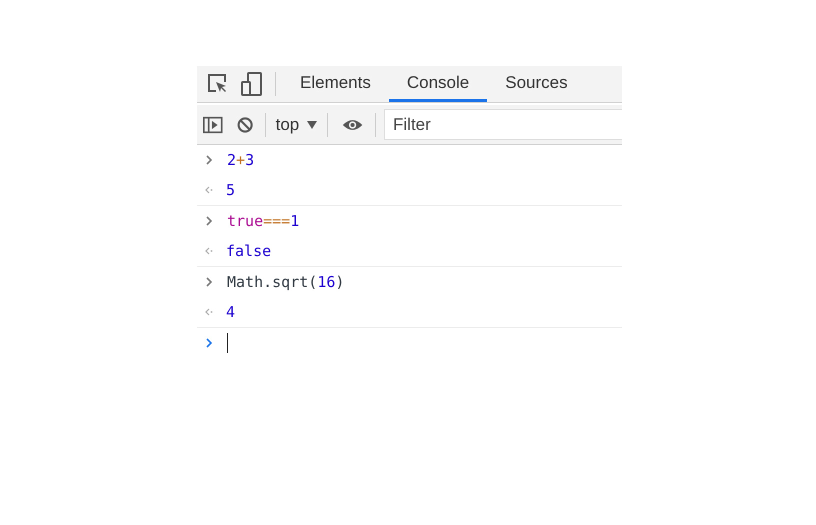 The width and height of the screenshot is (816, 525). What do you see at coordinates (503, 124) in the screenshot?
I see `filter-field: Filter` at bounding box center [503, 124].